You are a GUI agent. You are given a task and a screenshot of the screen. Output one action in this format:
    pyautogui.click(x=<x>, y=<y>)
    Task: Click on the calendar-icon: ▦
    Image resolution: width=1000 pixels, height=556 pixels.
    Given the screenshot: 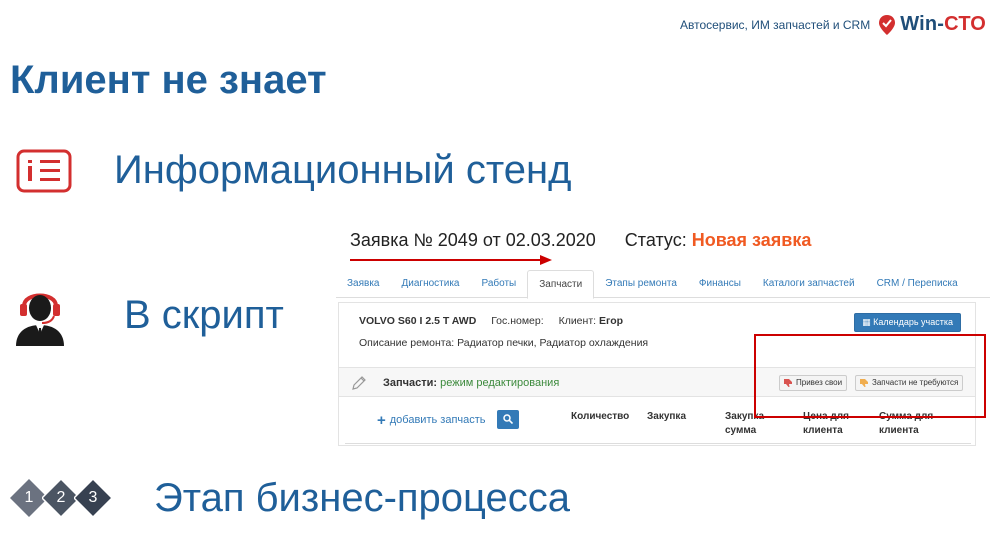 What is the action you would take?
    pyautogui.click(x=866, y=322)
    